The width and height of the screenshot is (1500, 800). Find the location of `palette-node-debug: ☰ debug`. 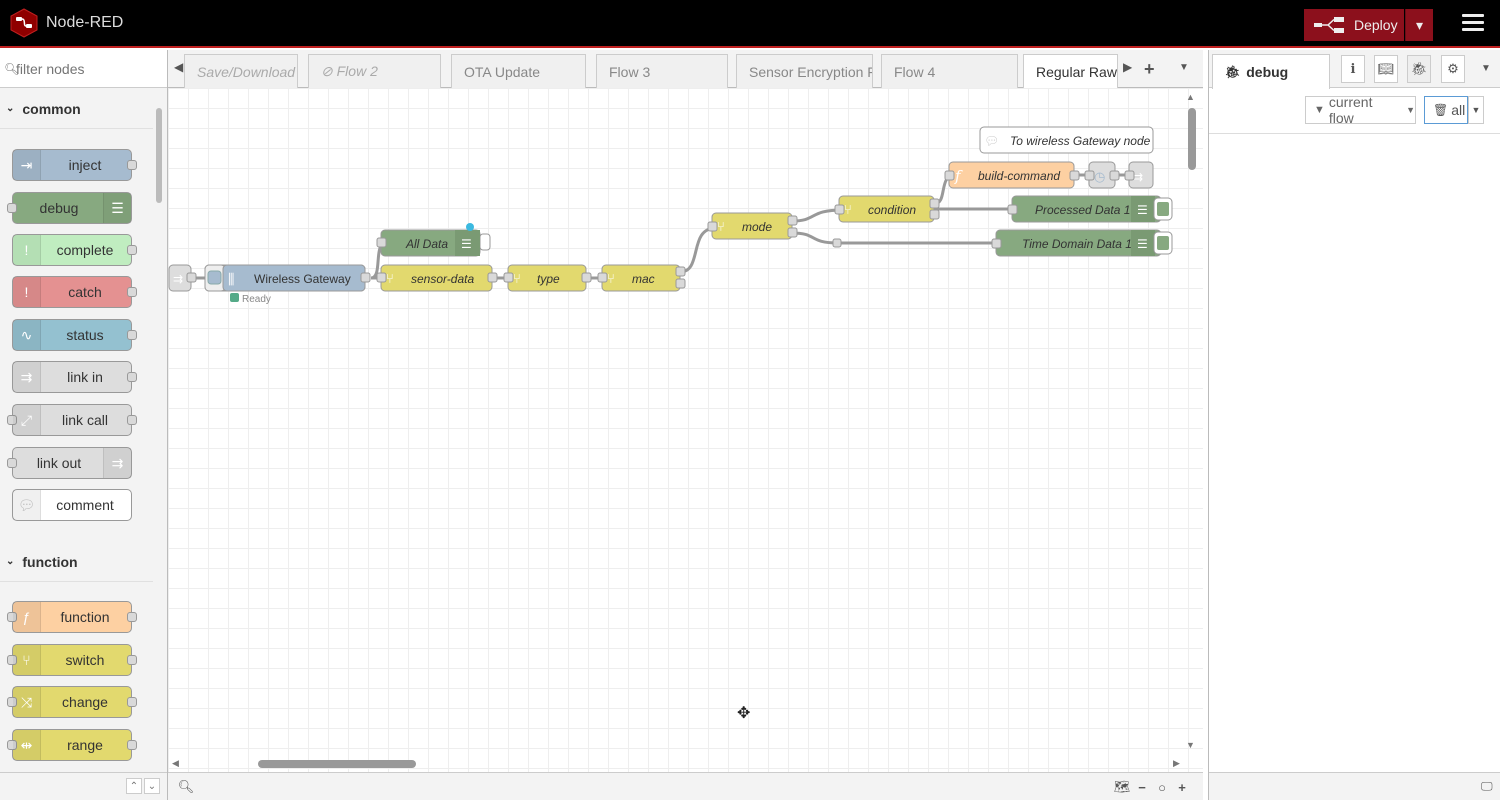

palette-node-debug: ☰ debug is located at coordinates (69, 208).